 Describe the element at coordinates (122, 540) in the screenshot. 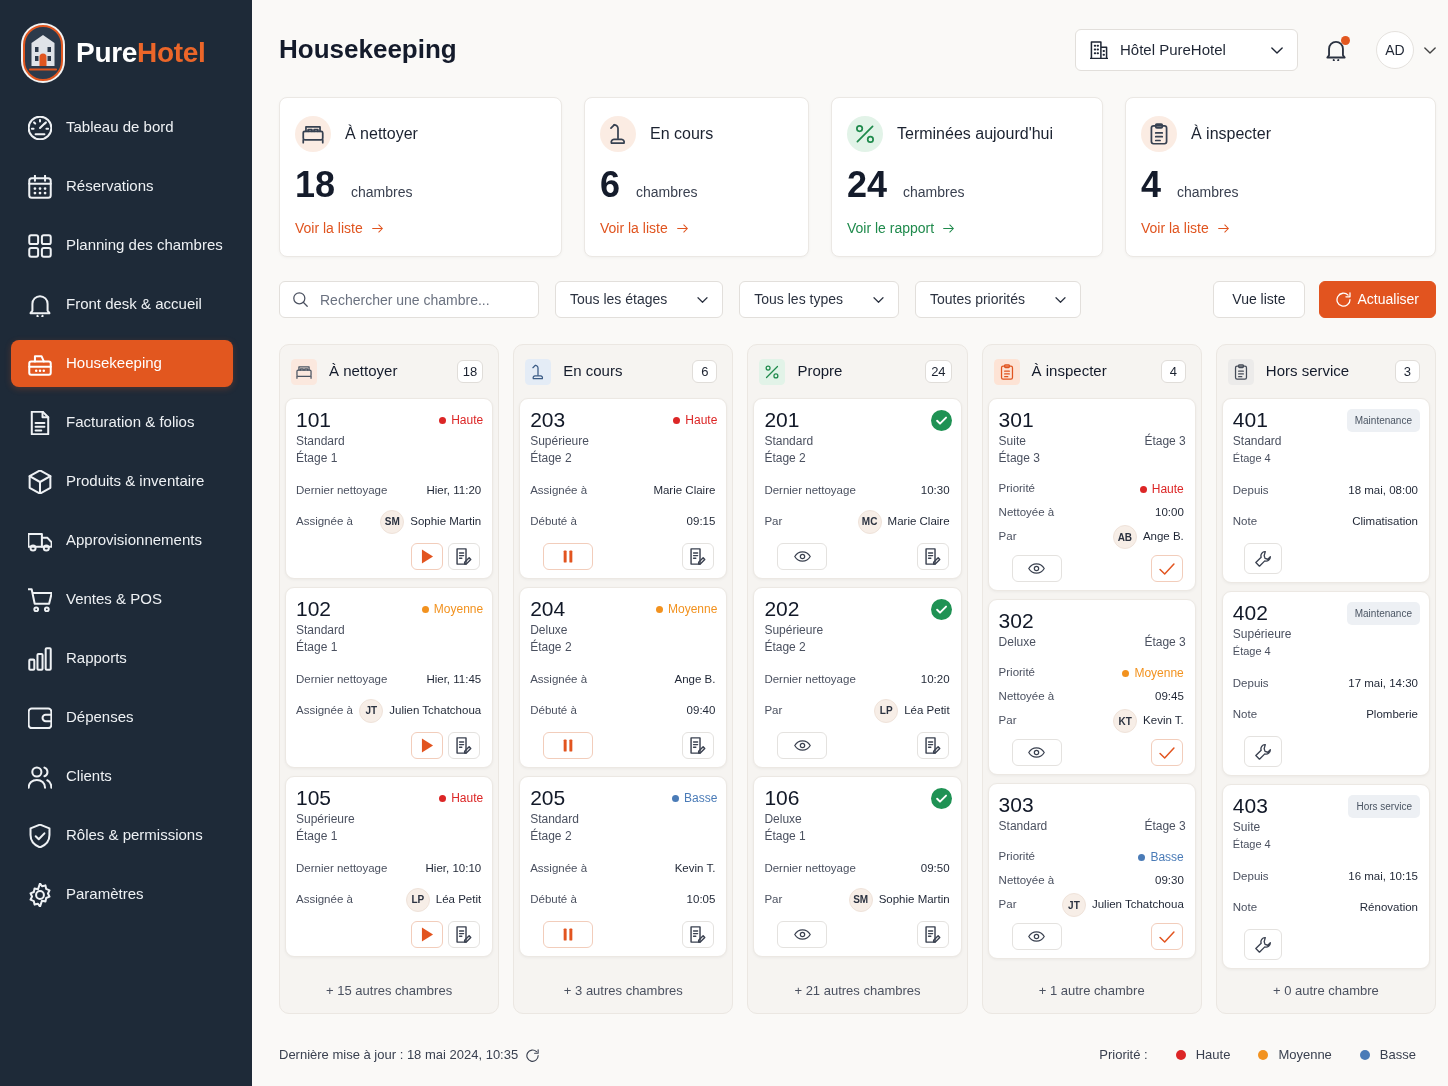

I see `nav-item: Approvisionnements` at that location.